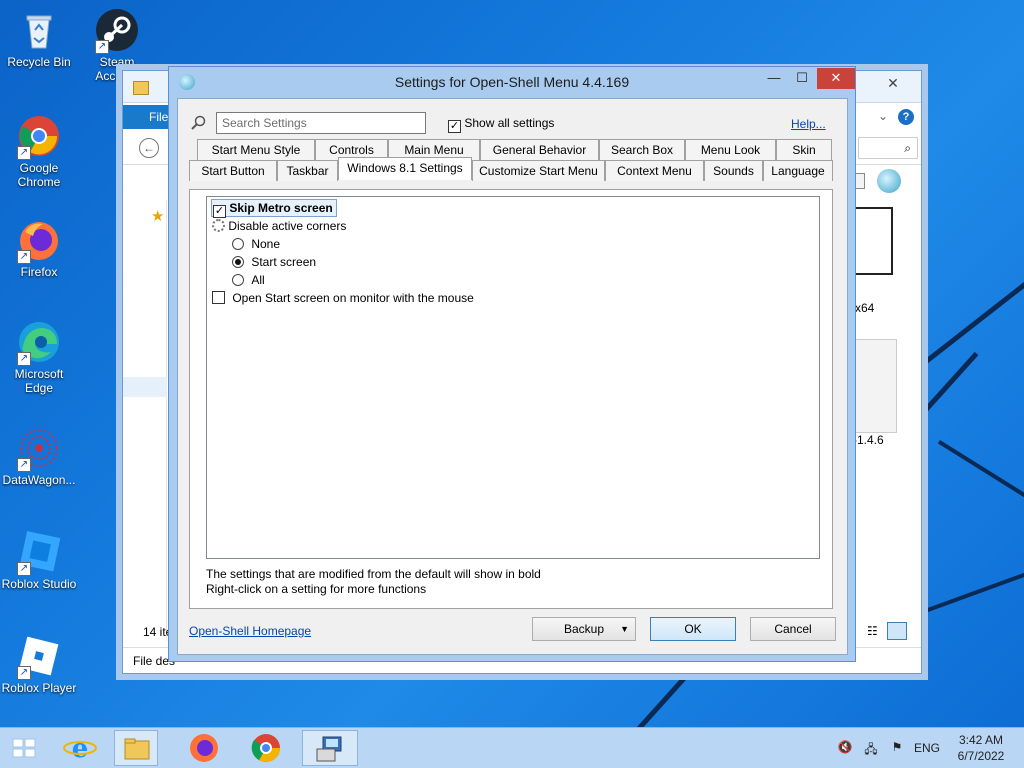  I want to click on steam-icon: ↗, so click(117, 31).